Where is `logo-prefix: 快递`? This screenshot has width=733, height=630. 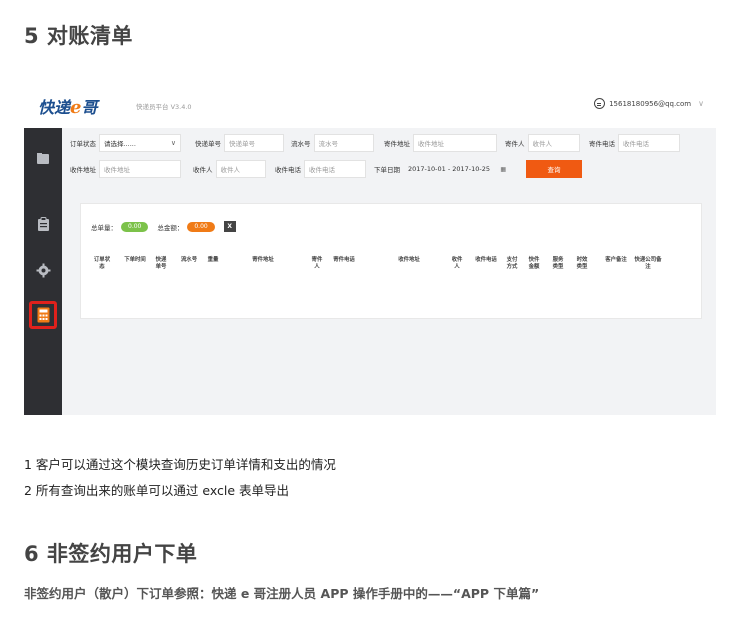 logo-prefix: 快递 is located at coordinates (54, 107).